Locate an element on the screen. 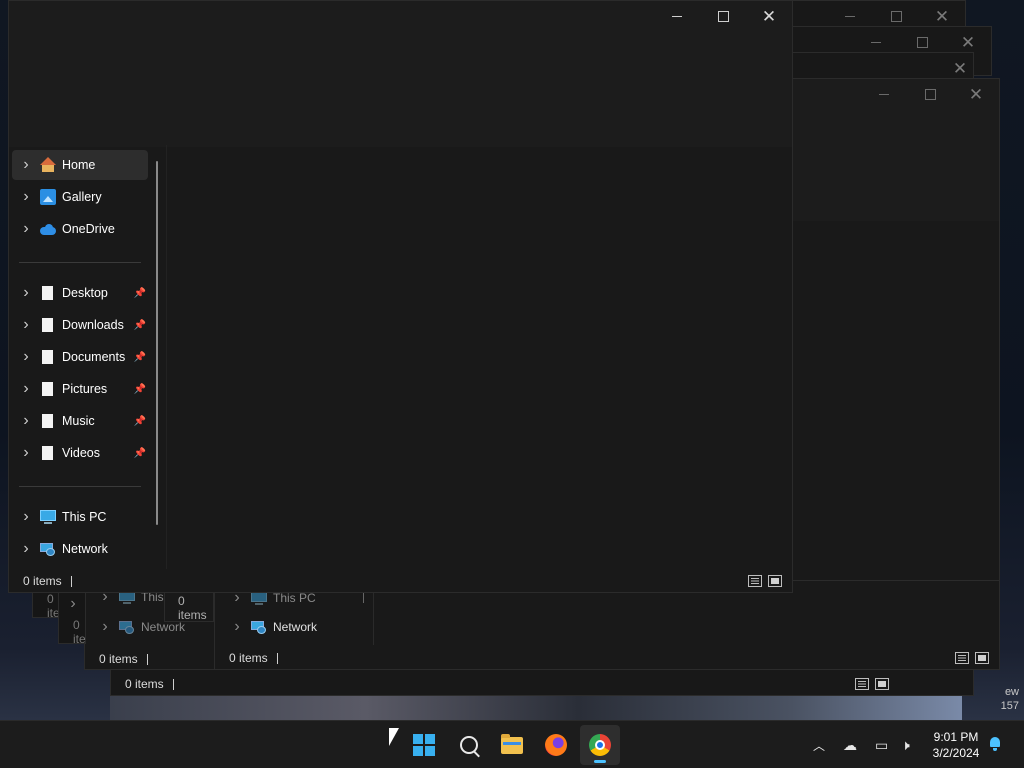 This screenshot has height=768, width=1024. nav-item-label: Desktop is located at coordinates (85, 293).